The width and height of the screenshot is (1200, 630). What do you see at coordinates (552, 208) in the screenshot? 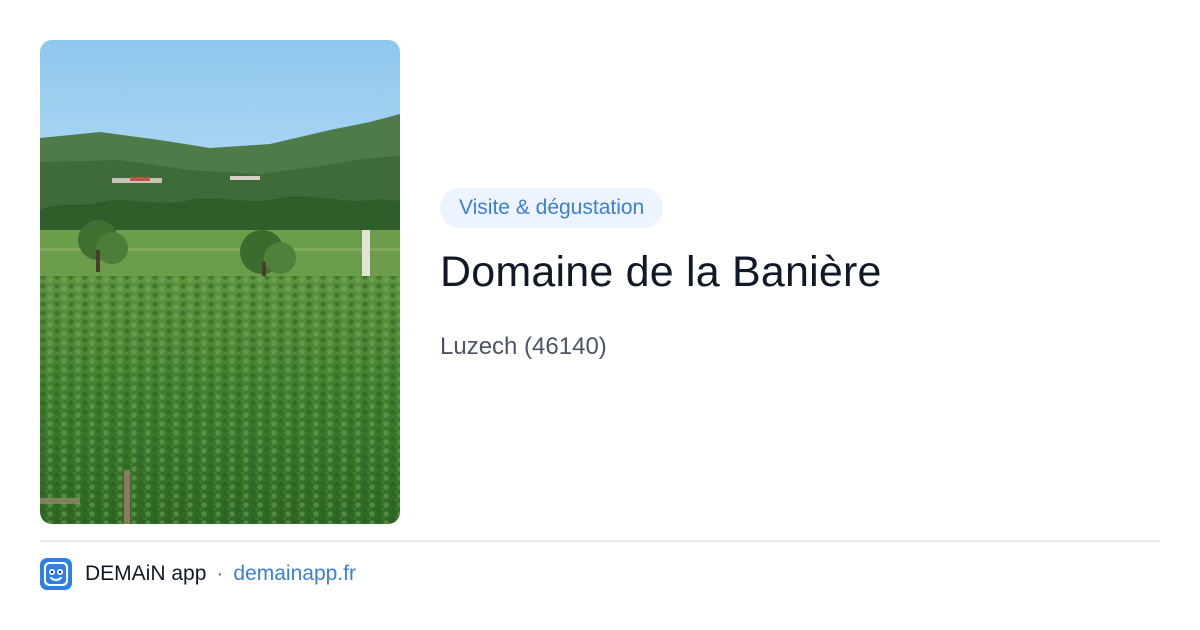
I see `category-badge: Visite & dégustation` at bounding box center [552, 208].